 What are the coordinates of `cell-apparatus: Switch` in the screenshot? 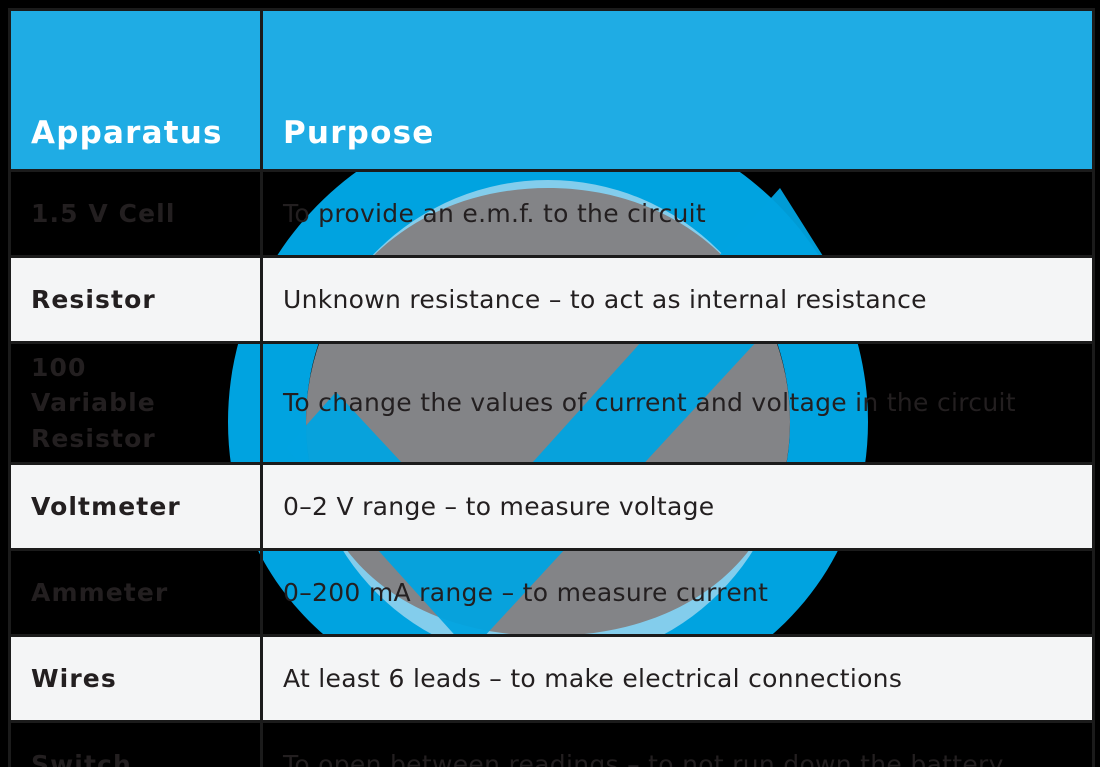 It's located at (135, 743).